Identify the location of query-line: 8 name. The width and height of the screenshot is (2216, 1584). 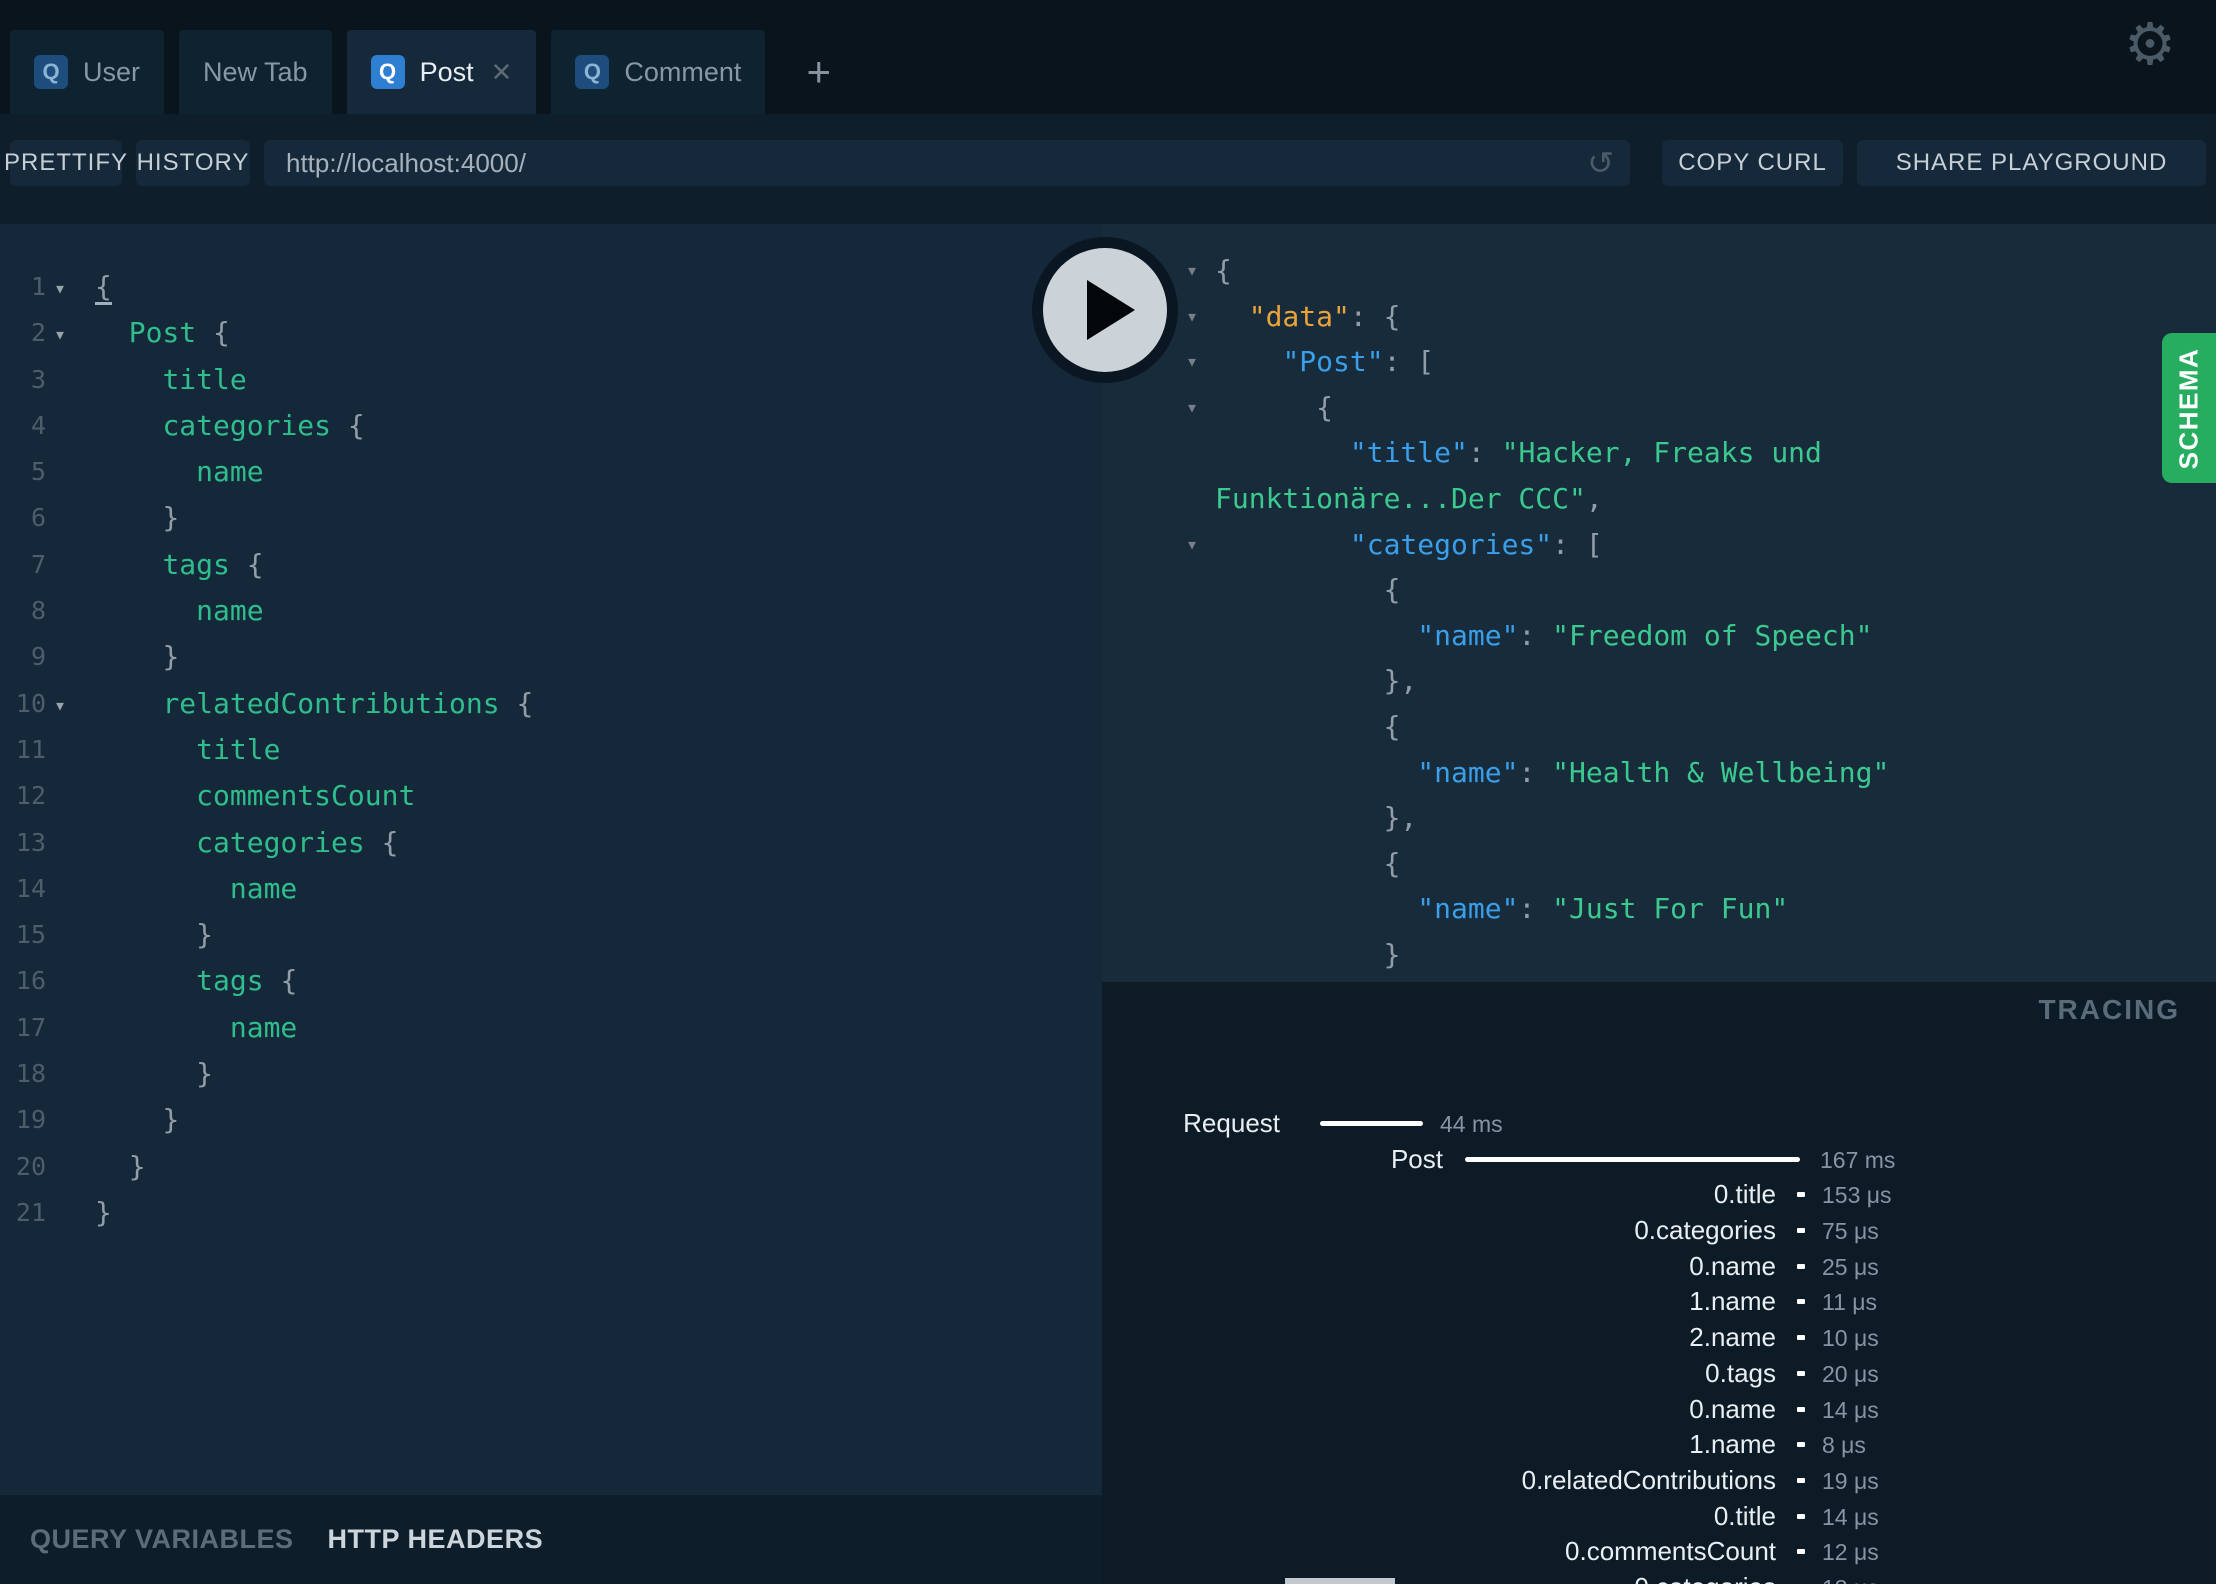
(551, 611).